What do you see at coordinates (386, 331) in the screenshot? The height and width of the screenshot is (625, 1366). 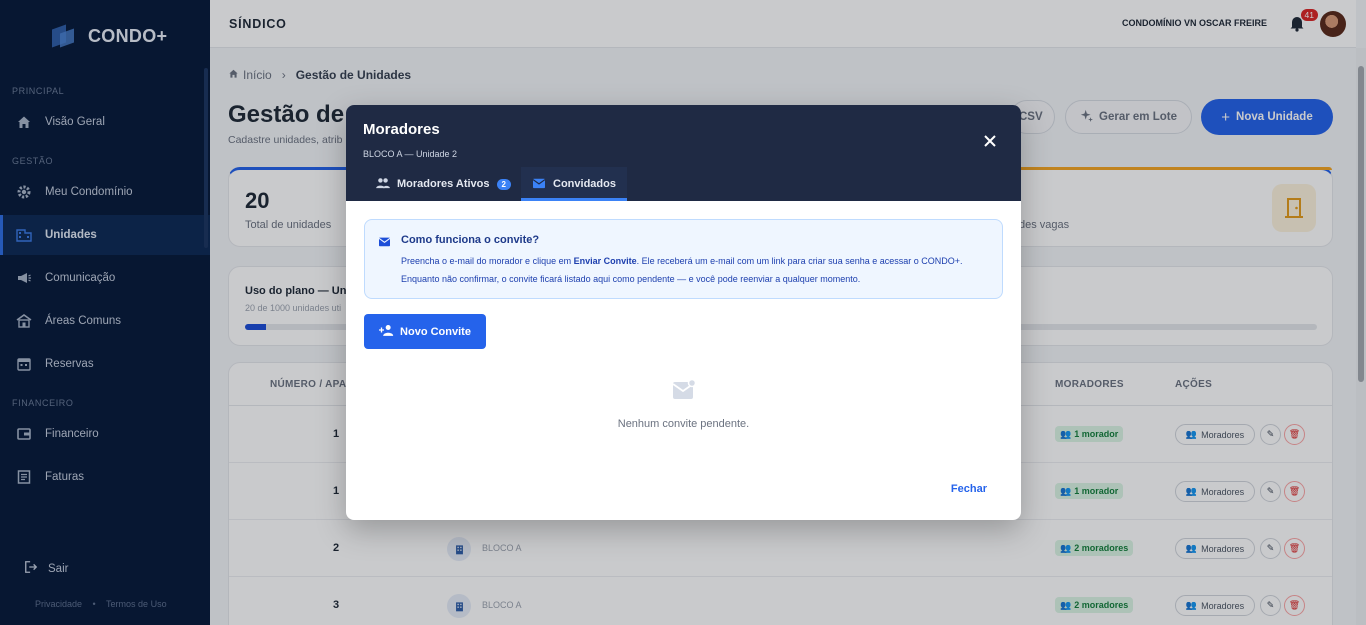 I see `add-person-icon` at bounding box center [386, 331].